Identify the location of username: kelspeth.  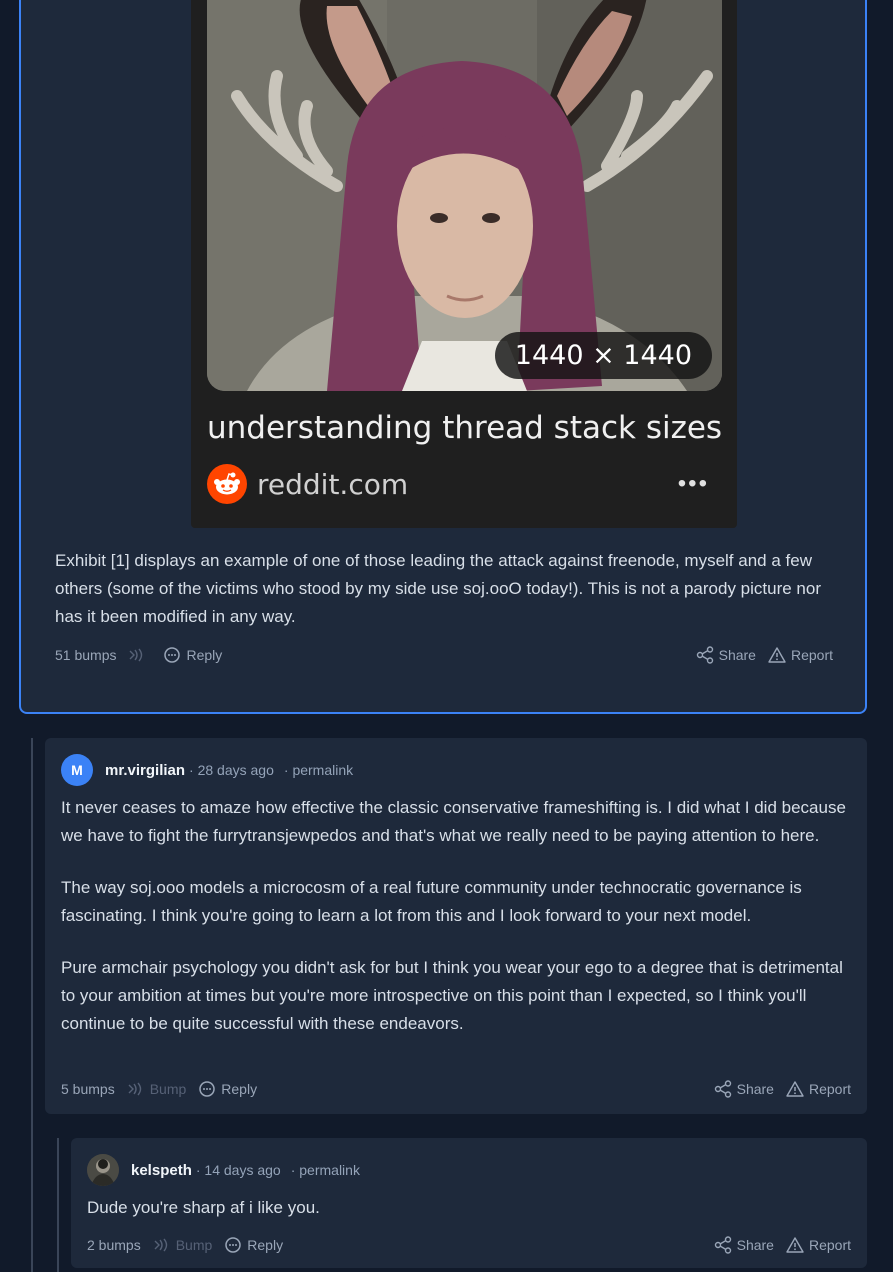
(161, 1170).